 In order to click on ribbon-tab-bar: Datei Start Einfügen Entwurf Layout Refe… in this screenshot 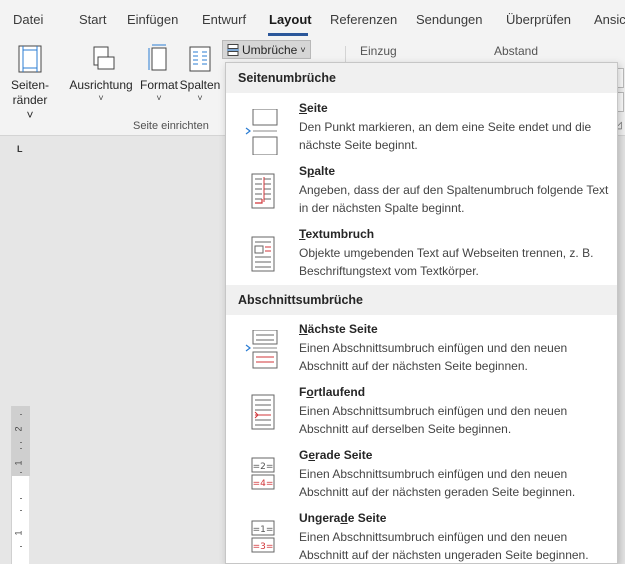, I will do `click(312, 20)`.